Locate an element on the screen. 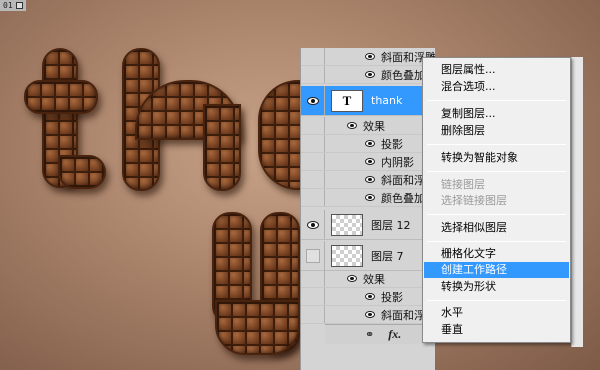 This screenshot has height=370, width=600. panel-scrollbar is located at coordinates (577, 202).